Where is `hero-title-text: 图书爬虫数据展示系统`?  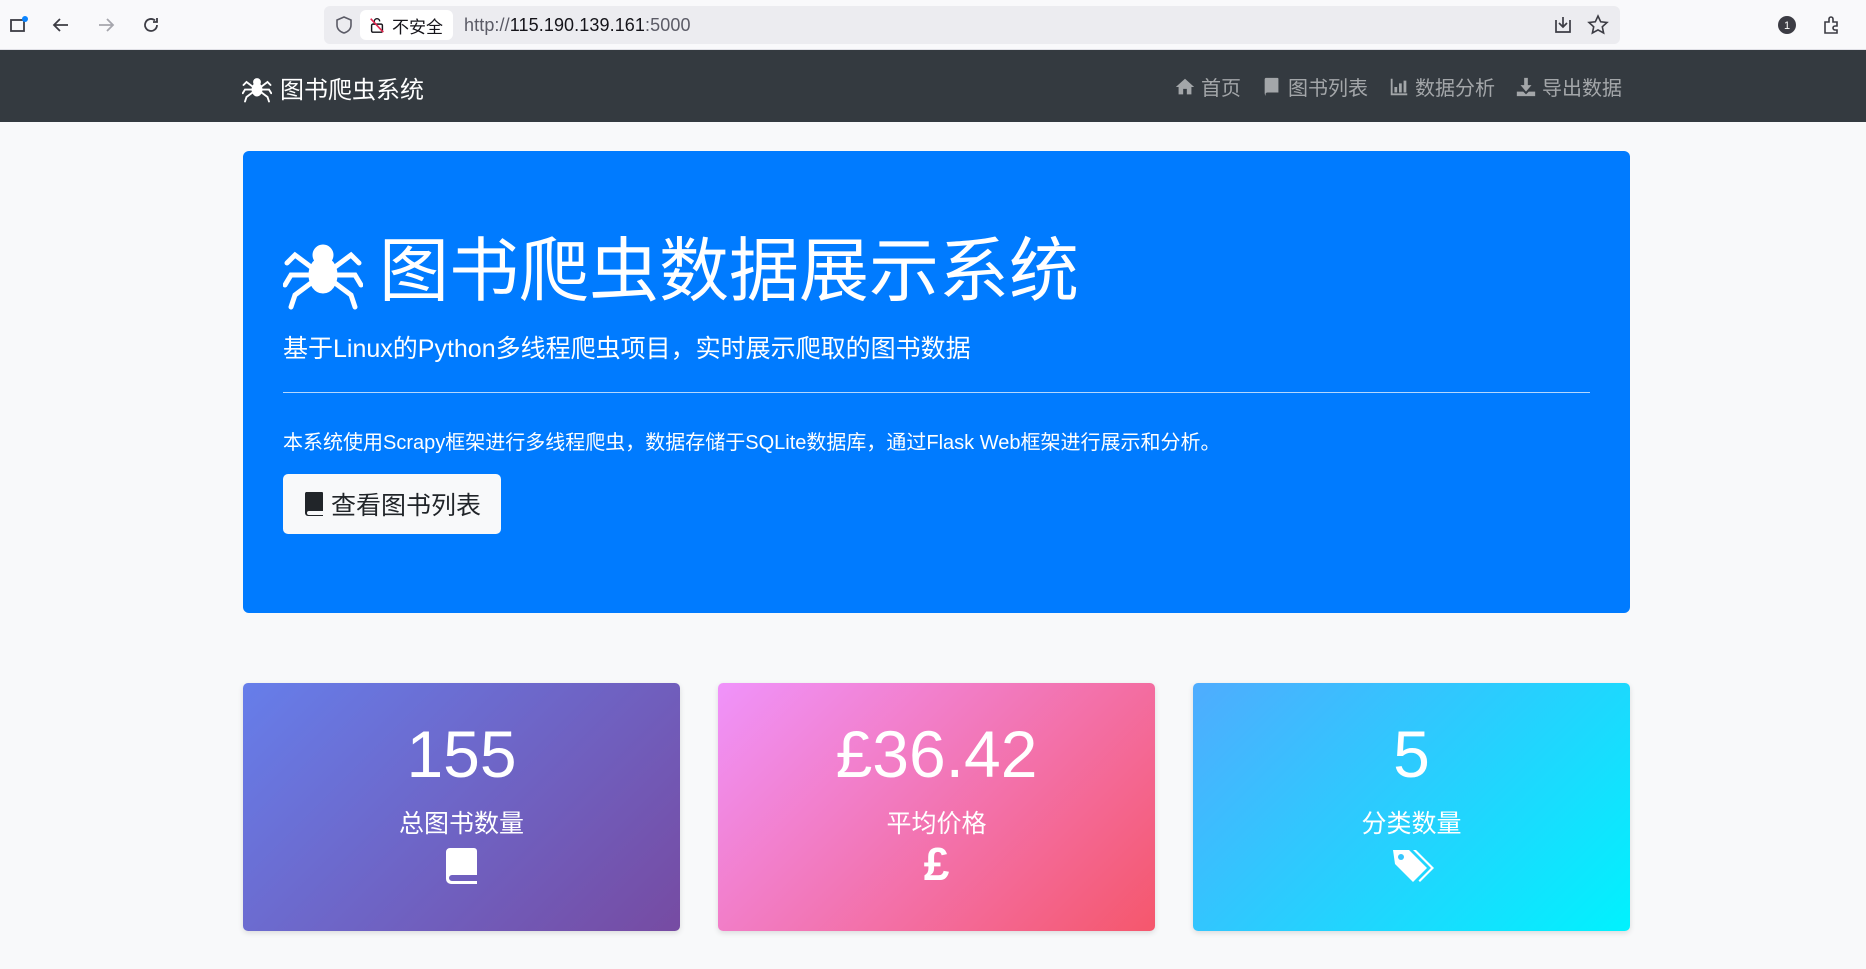 hero-title-text: 图书爬虫数据展示系统 is located at coordinates (729, 271).